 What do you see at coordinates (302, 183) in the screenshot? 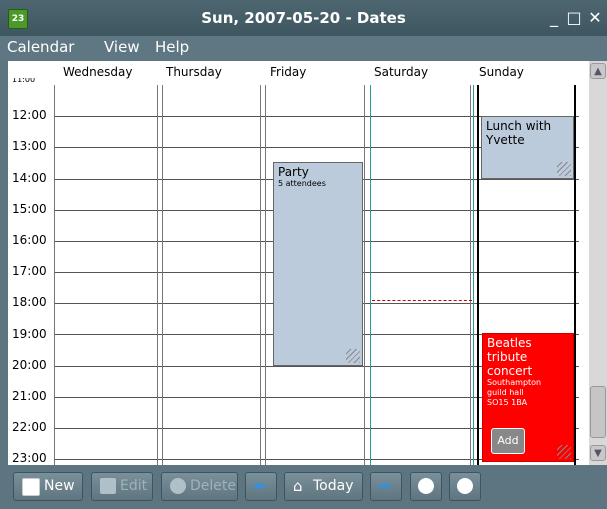
I see `event-detail: 5 attendees` at bounding box center [302, 183].